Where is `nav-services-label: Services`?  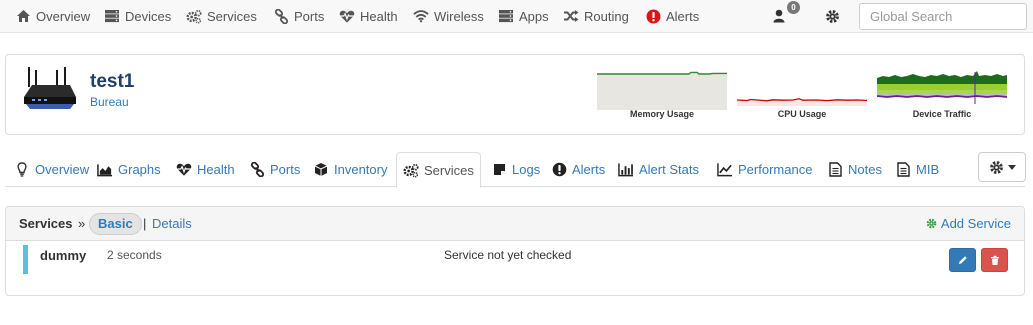 nav-services-label: Services is located at coordinates (232, 16).